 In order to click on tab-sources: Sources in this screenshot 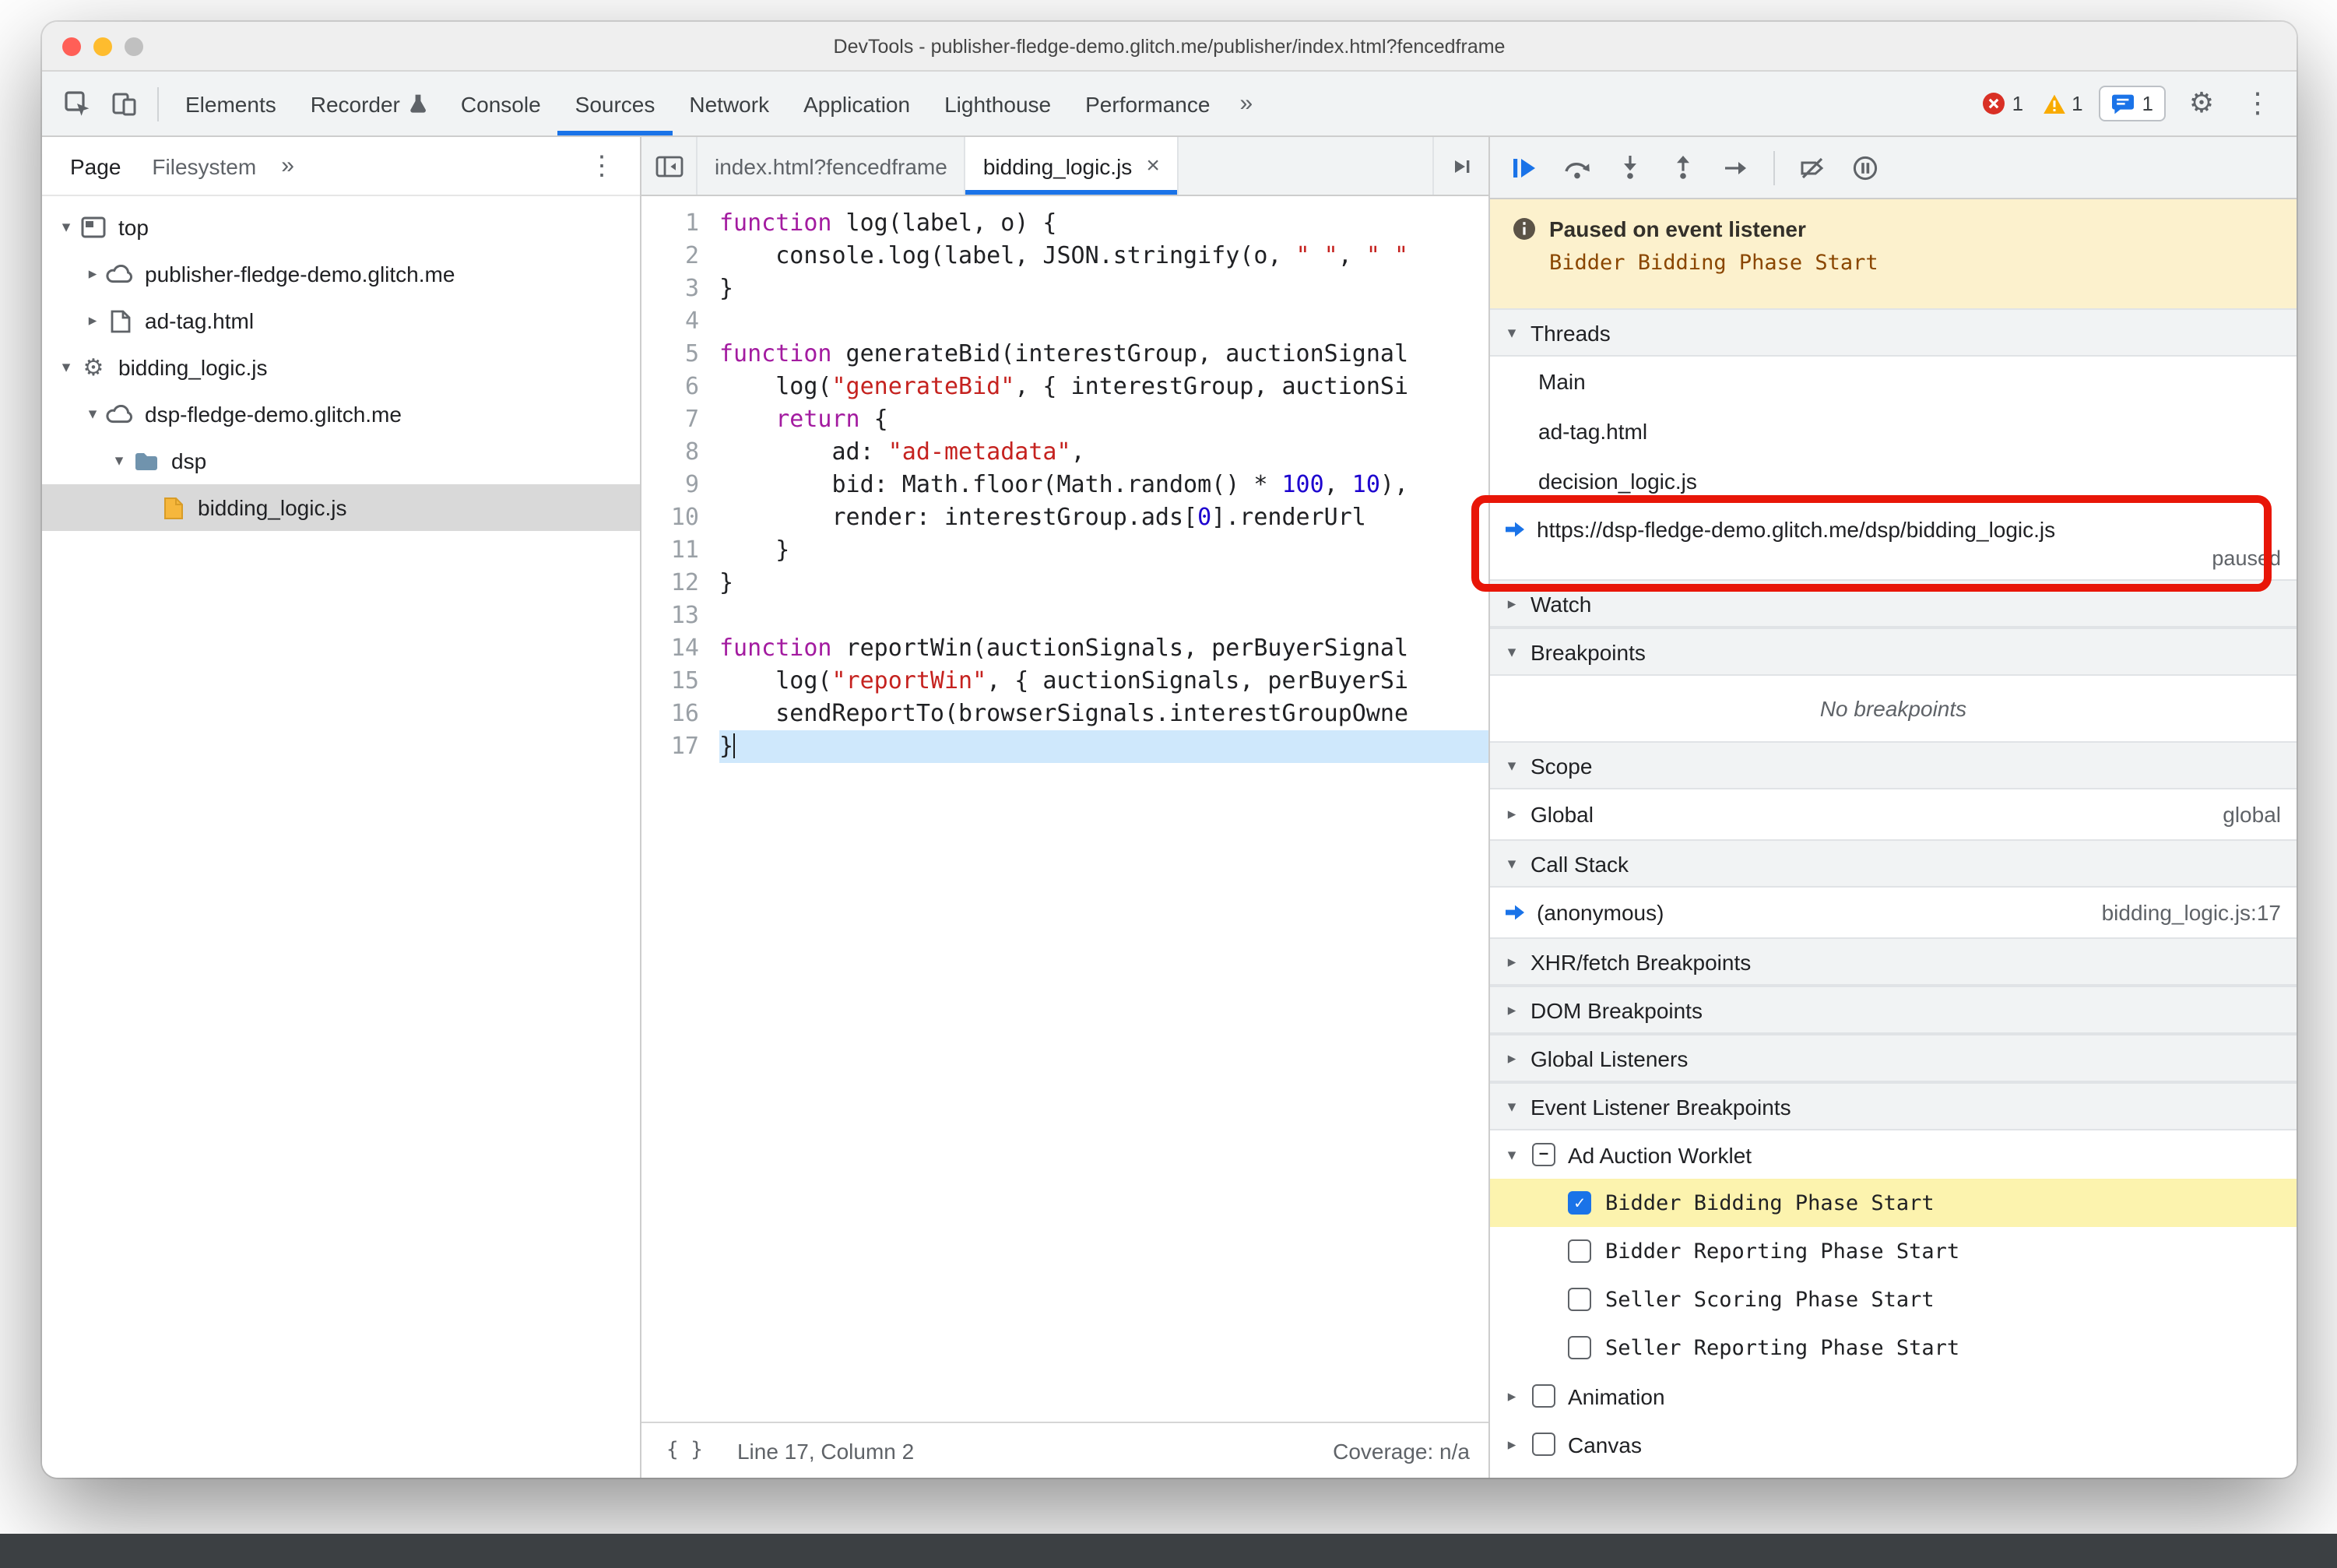, I will do `click(616, 103)`.